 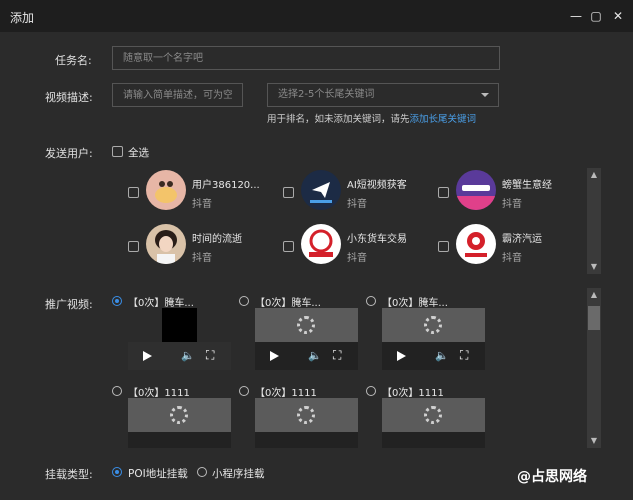 What do you see at coordinates (485, 95) in the screenshot?
I see `chevron-down-icon` at bounding box center [485, 95].